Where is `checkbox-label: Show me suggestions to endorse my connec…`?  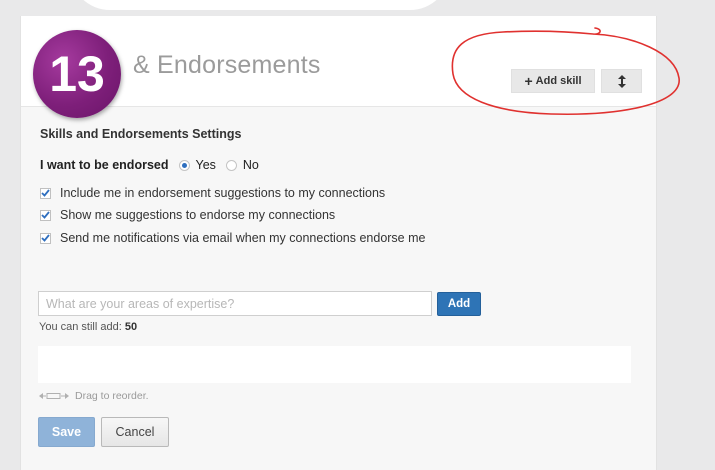 checkbox-label: Show me suggestions to endorse my connec… is located at coordinates (198, 215).